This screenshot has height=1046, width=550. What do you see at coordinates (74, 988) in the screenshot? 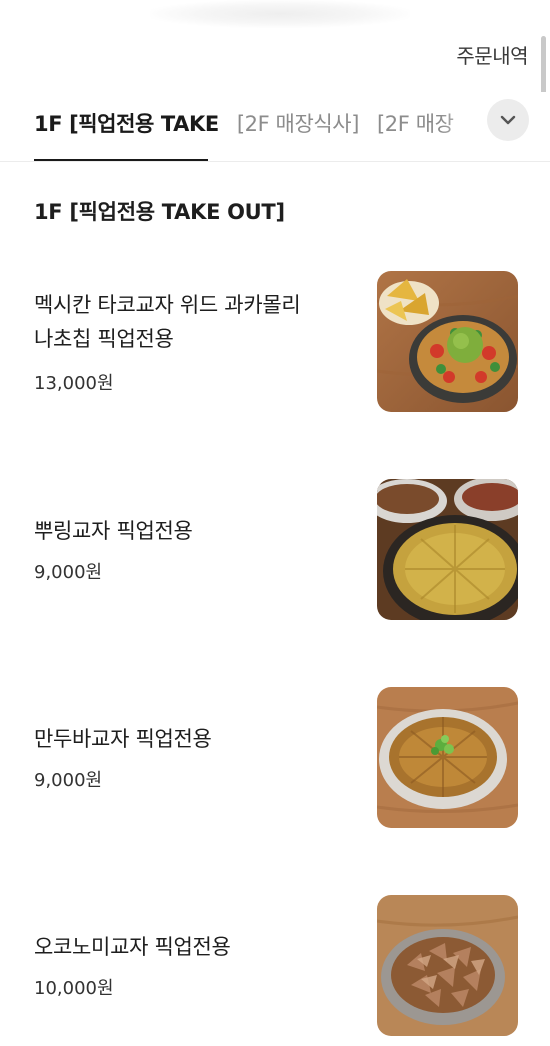
I see `menu-item-price: 10,000원` at bounding box center [74, 988].